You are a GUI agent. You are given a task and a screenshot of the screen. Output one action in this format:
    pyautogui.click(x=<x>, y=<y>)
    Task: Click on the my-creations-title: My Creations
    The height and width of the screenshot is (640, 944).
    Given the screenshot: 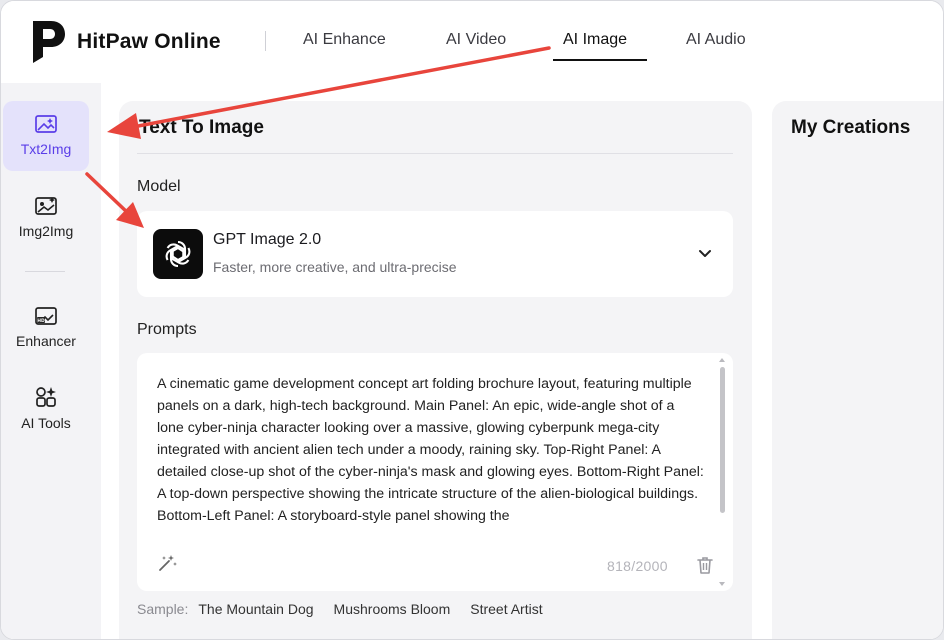 What is the action you would take?
    pyautogui.click(x=851, y=127)
    